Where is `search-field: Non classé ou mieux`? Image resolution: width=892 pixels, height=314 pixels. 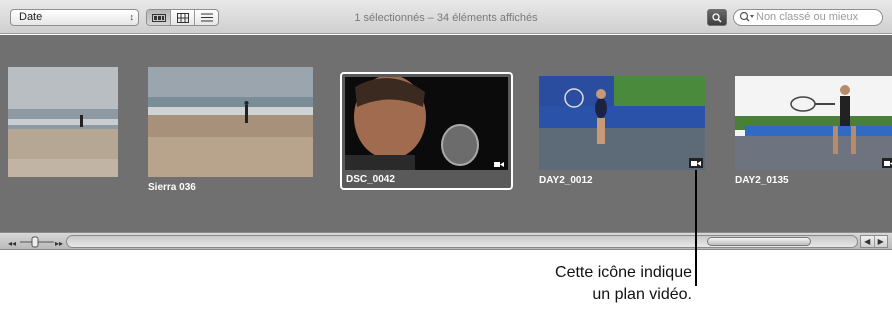 search-field: Non classé ou mieux is located at coordinates (808, 17).